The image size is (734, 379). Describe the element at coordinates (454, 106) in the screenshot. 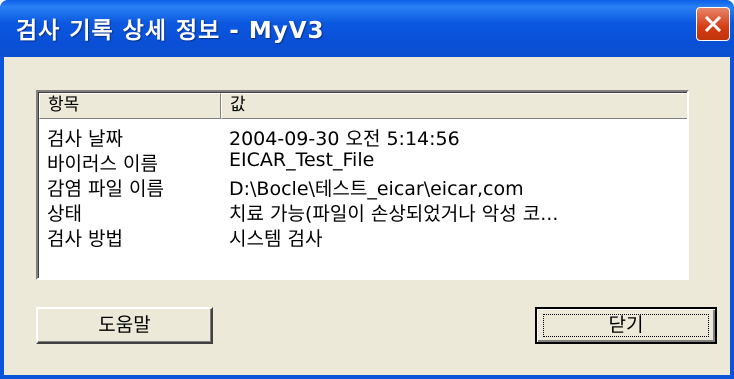

I see `column-header-value: 값` at that location.